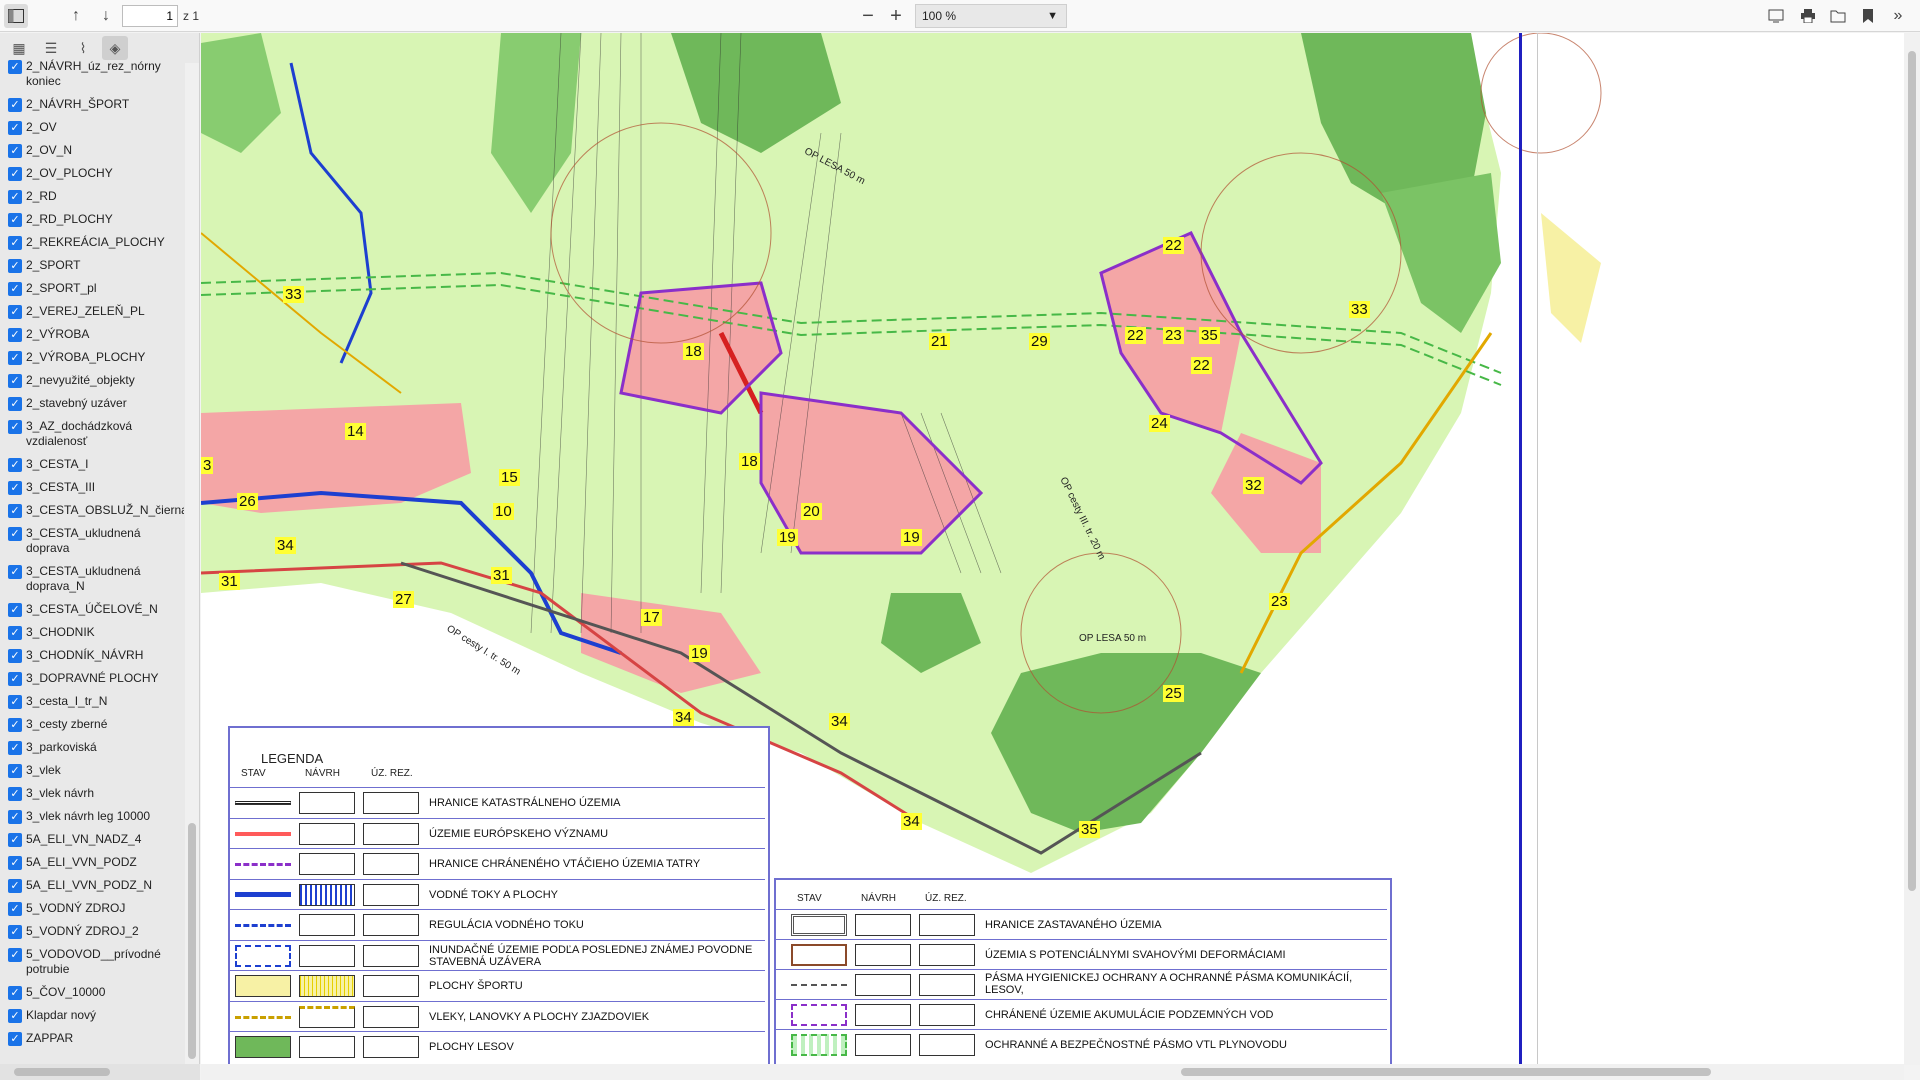  I want to click on layer-item: ✓ 3_vlek návrh, so click(92, 793).